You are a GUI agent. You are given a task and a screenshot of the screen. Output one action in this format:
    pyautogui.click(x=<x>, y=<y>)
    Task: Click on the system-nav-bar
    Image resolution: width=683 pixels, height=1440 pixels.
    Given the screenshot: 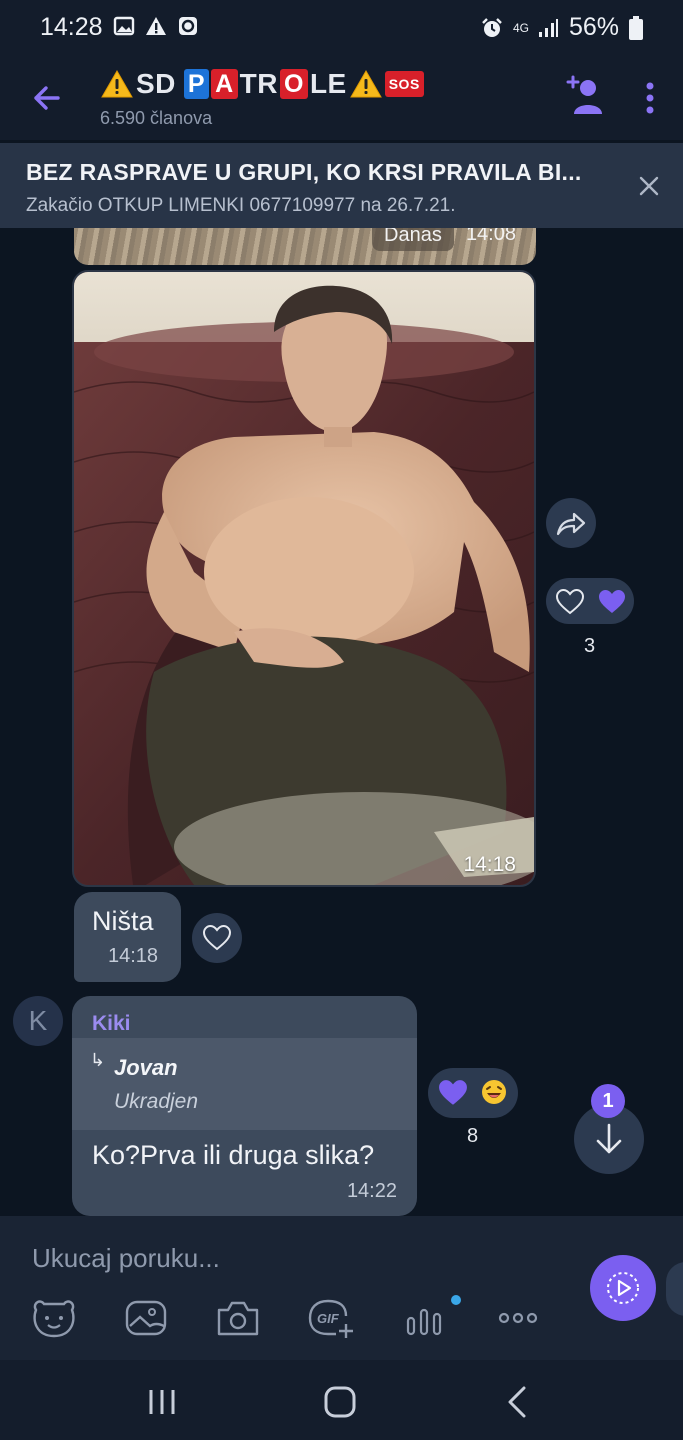 What is the action you would take?
    pyautogui.click(x=341, y=1400)
    